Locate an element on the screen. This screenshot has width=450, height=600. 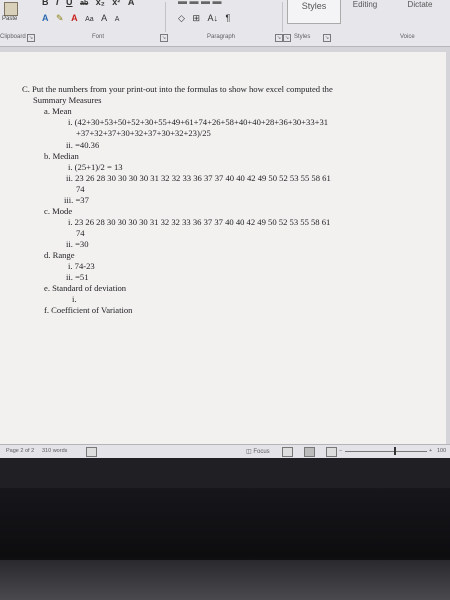
highlight-button: ✎ is located at coordinates (60, 18).